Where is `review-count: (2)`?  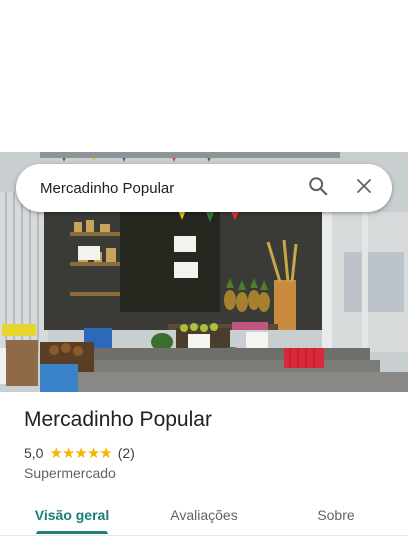 review-count: (2) is located at coordinates (126, 453).